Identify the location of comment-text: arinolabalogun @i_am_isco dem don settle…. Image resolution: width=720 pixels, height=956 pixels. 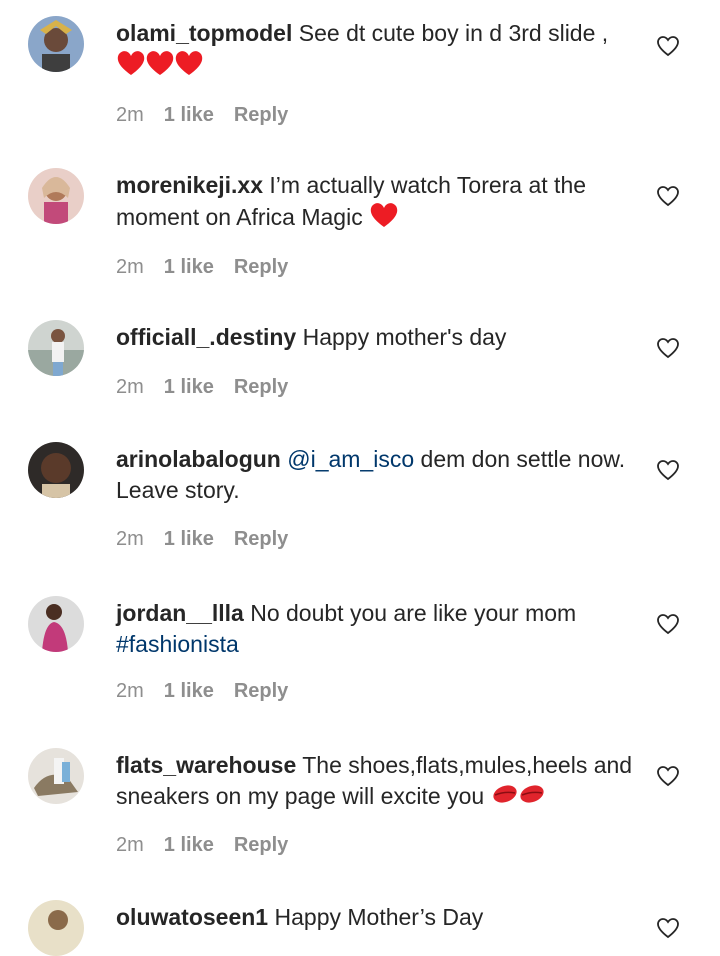
(376, 475).